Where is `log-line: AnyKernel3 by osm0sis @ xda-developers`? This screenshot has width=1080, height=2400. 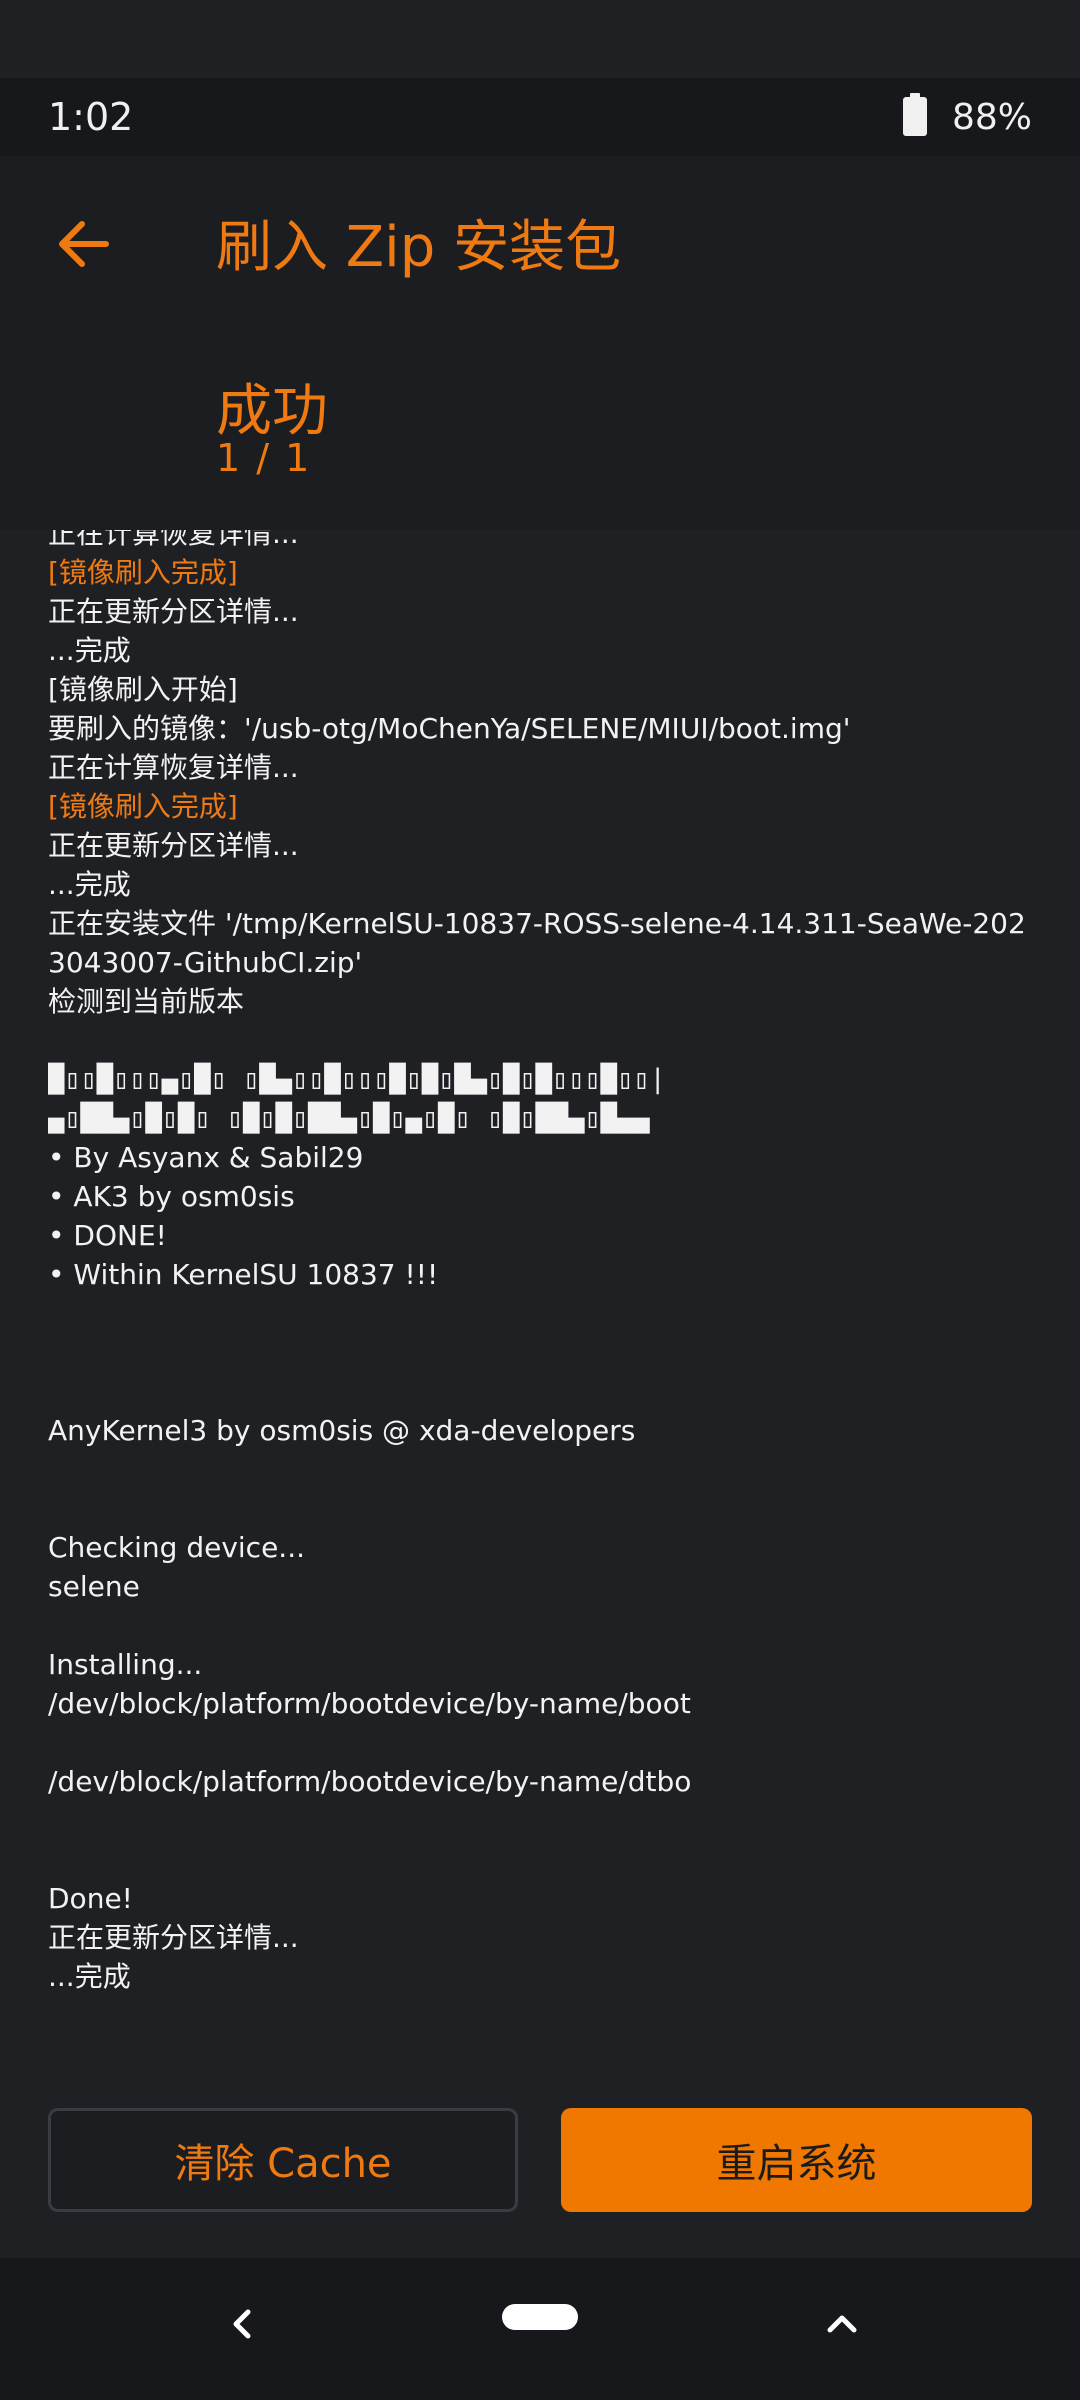 log-line: AnyKernel3 by osm0sis @ xda-developers is located at coordinates (342, 1430).